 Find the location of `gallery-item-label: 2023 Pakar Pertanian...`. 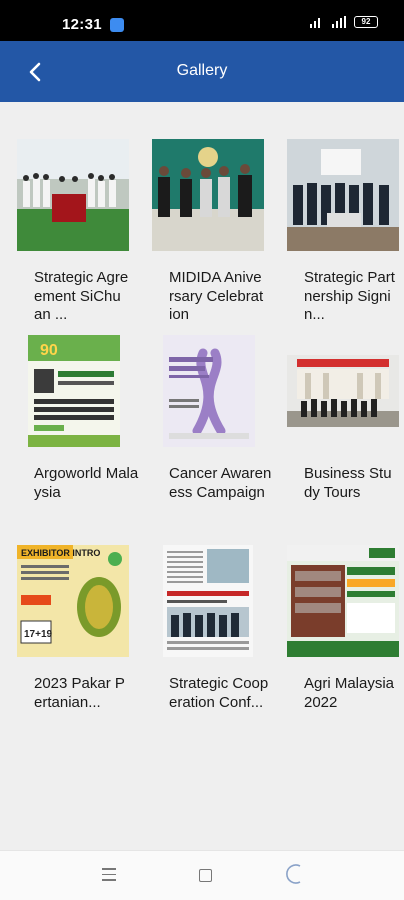

gallery-item-label: 2023 Pakar Pertanian... is located at coordinates (79, 693).